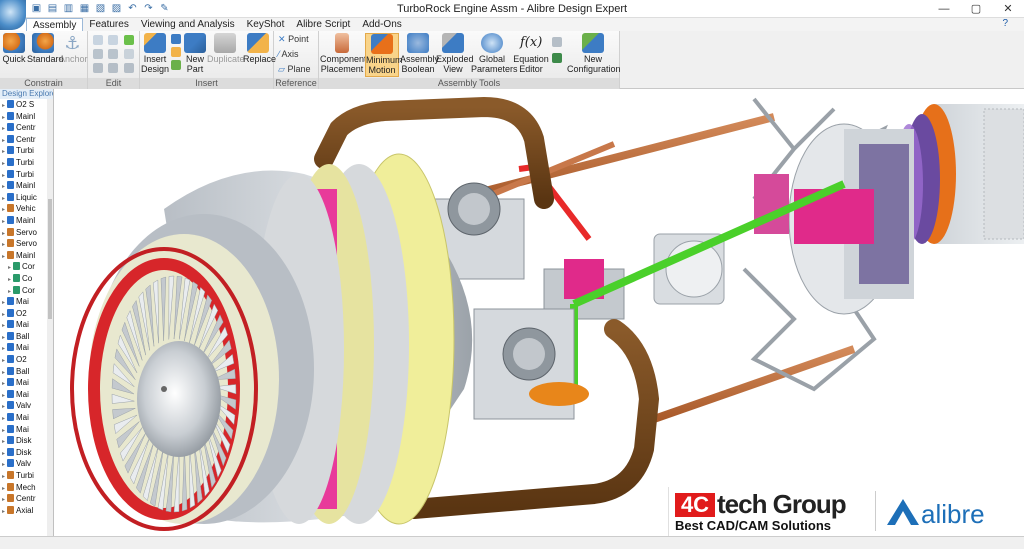  I want to click on anchor-button: ⚓ Anchor, so click(73, 48).